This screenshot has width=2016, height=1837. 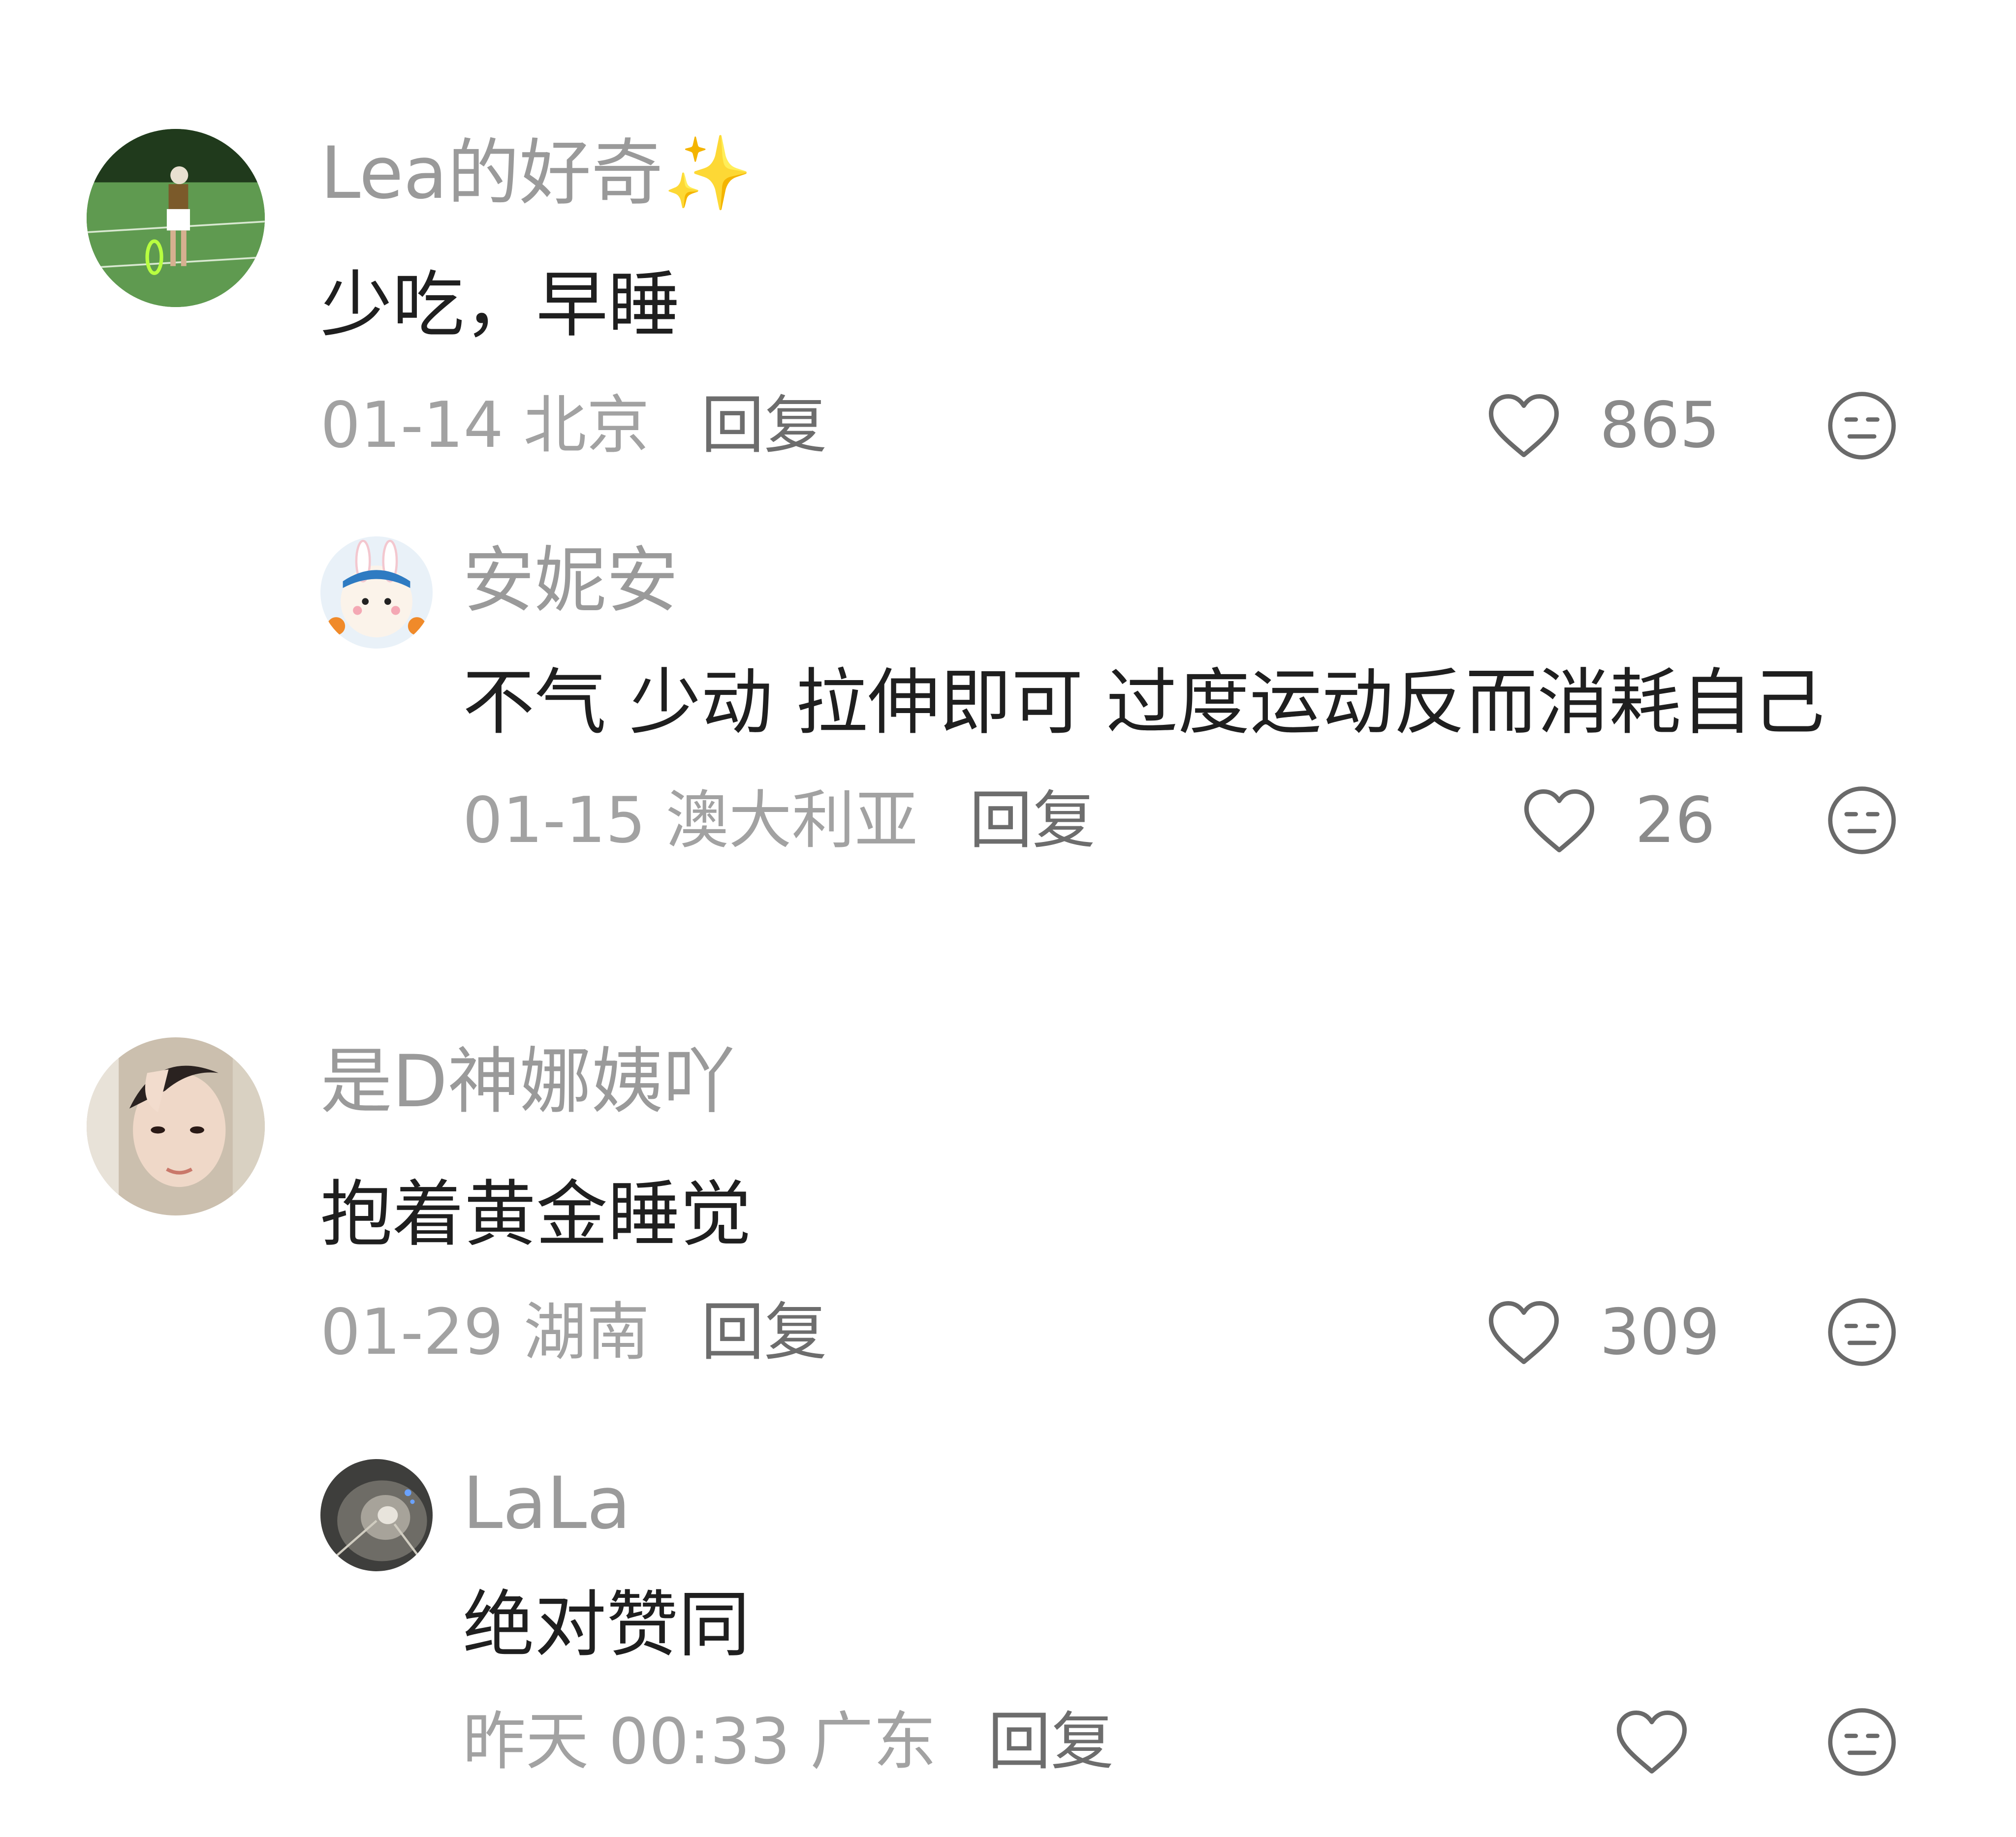 What do you see at coordinates (873, 1742) in the screenshot?
I see `comment-location: 广东` at bounding box center [873, 1742].